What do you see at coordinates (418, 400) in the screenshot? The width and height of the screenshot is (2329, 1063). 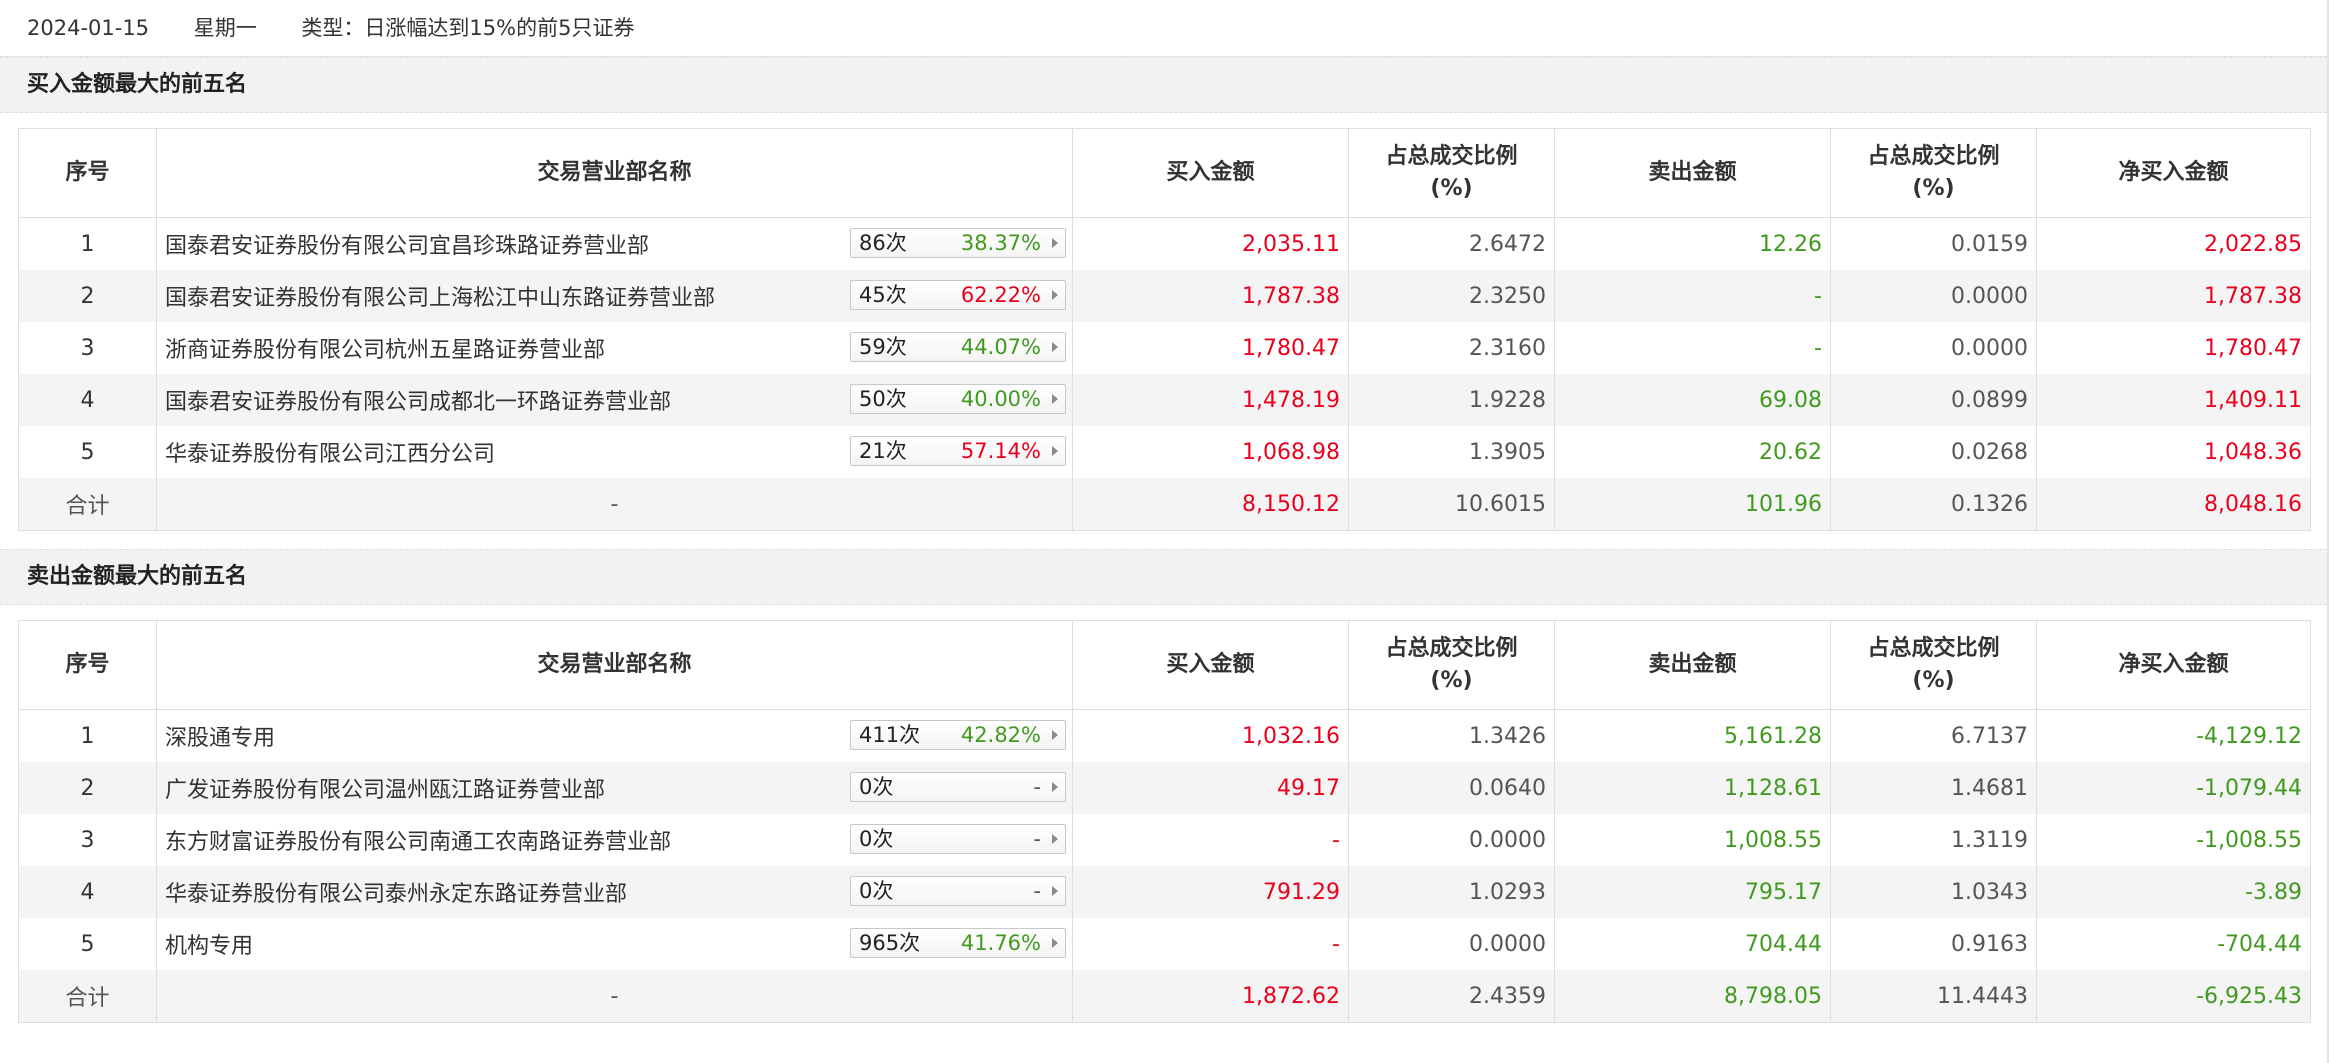 I see `branch-name: 国泰君安证券股份有限公司成都北一环路证券营业部` at bounding box center [418, 400].